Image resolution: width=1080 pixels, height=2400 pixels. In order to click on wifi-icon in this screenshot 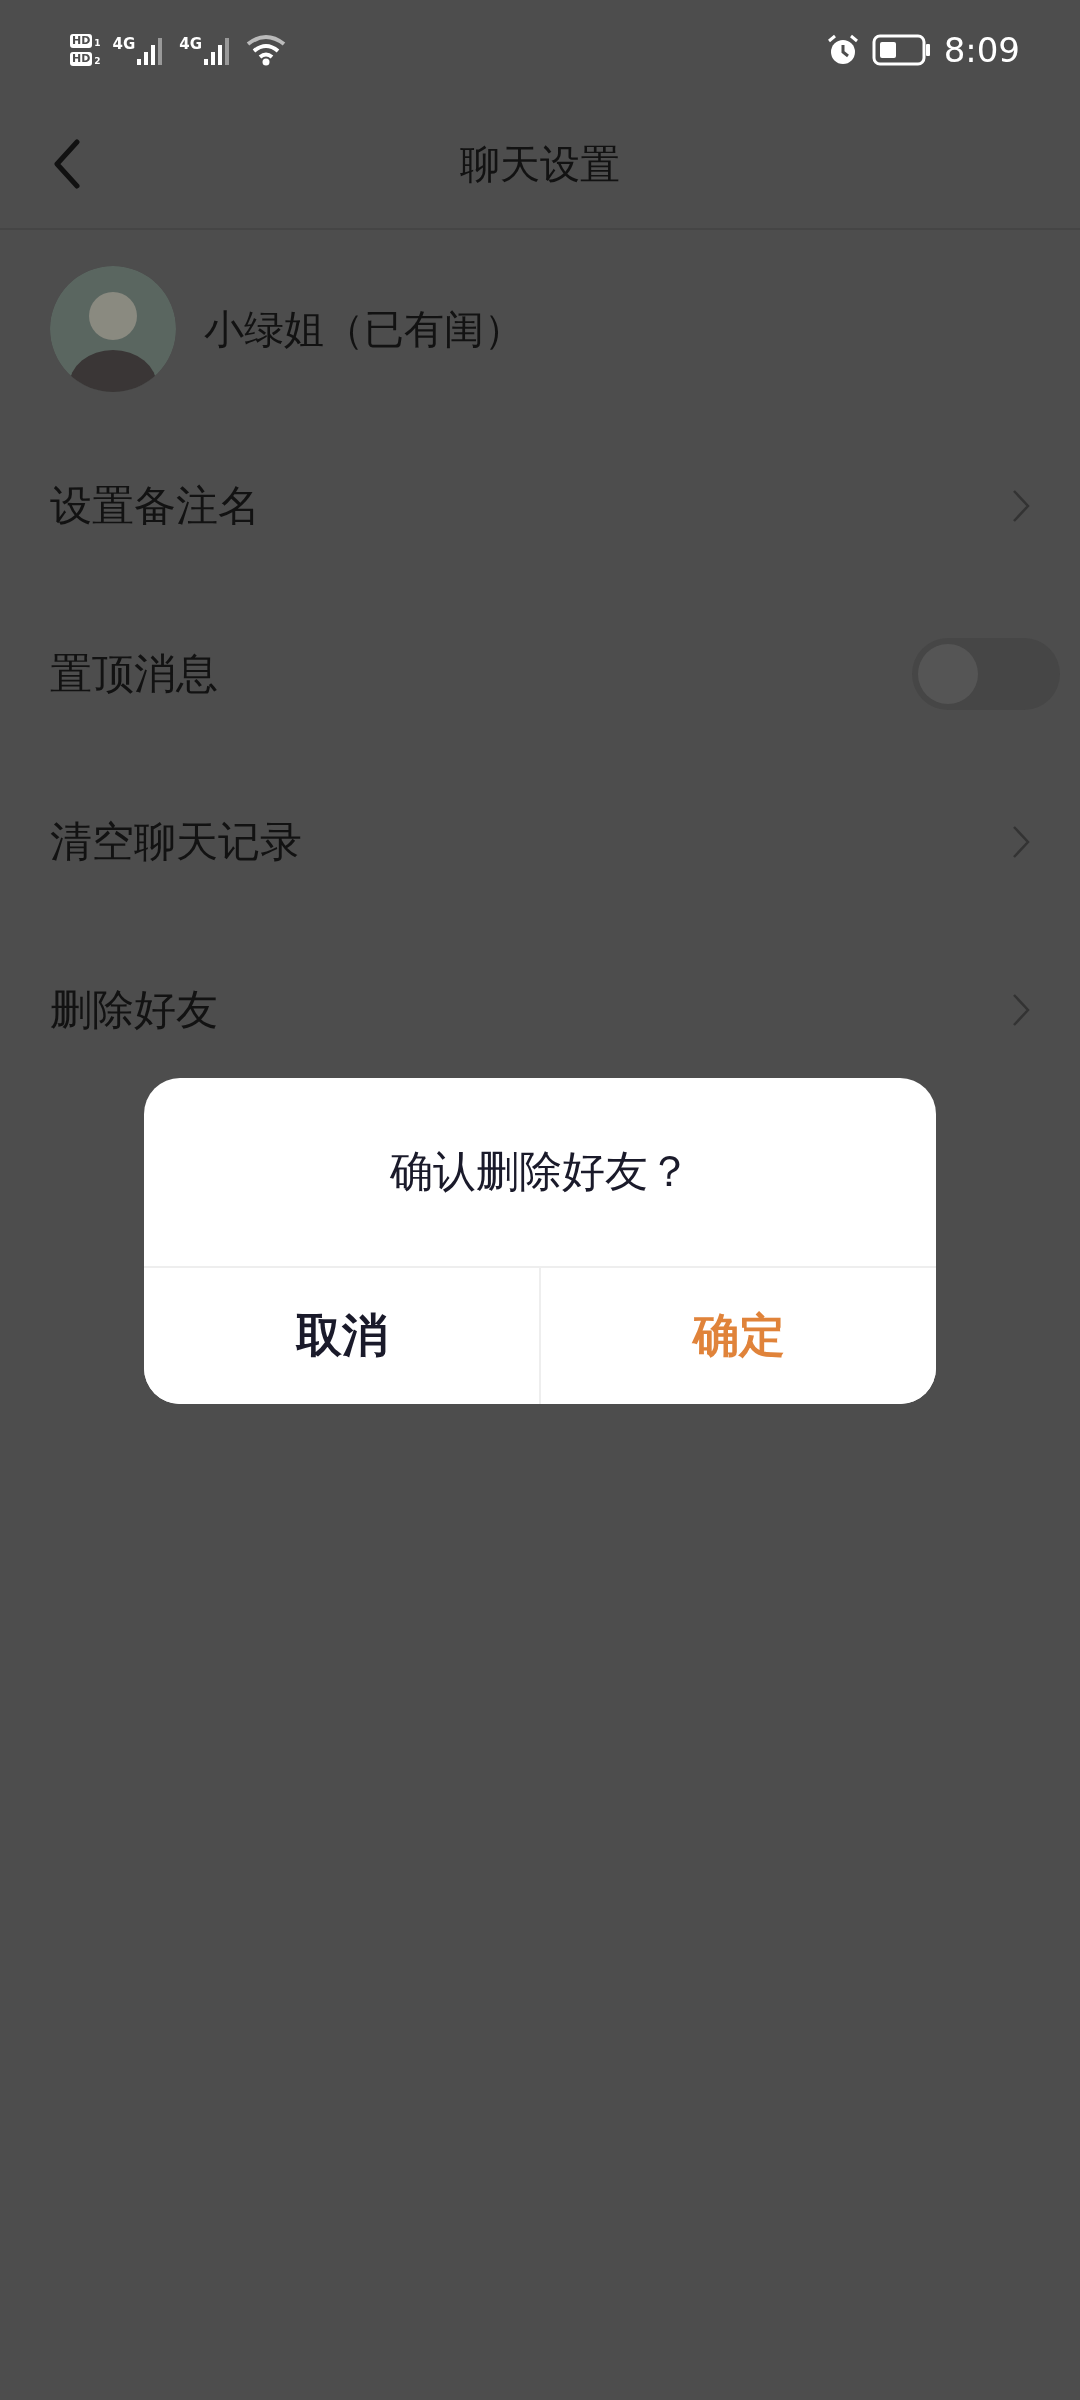, I will do `click(266, 50)`.